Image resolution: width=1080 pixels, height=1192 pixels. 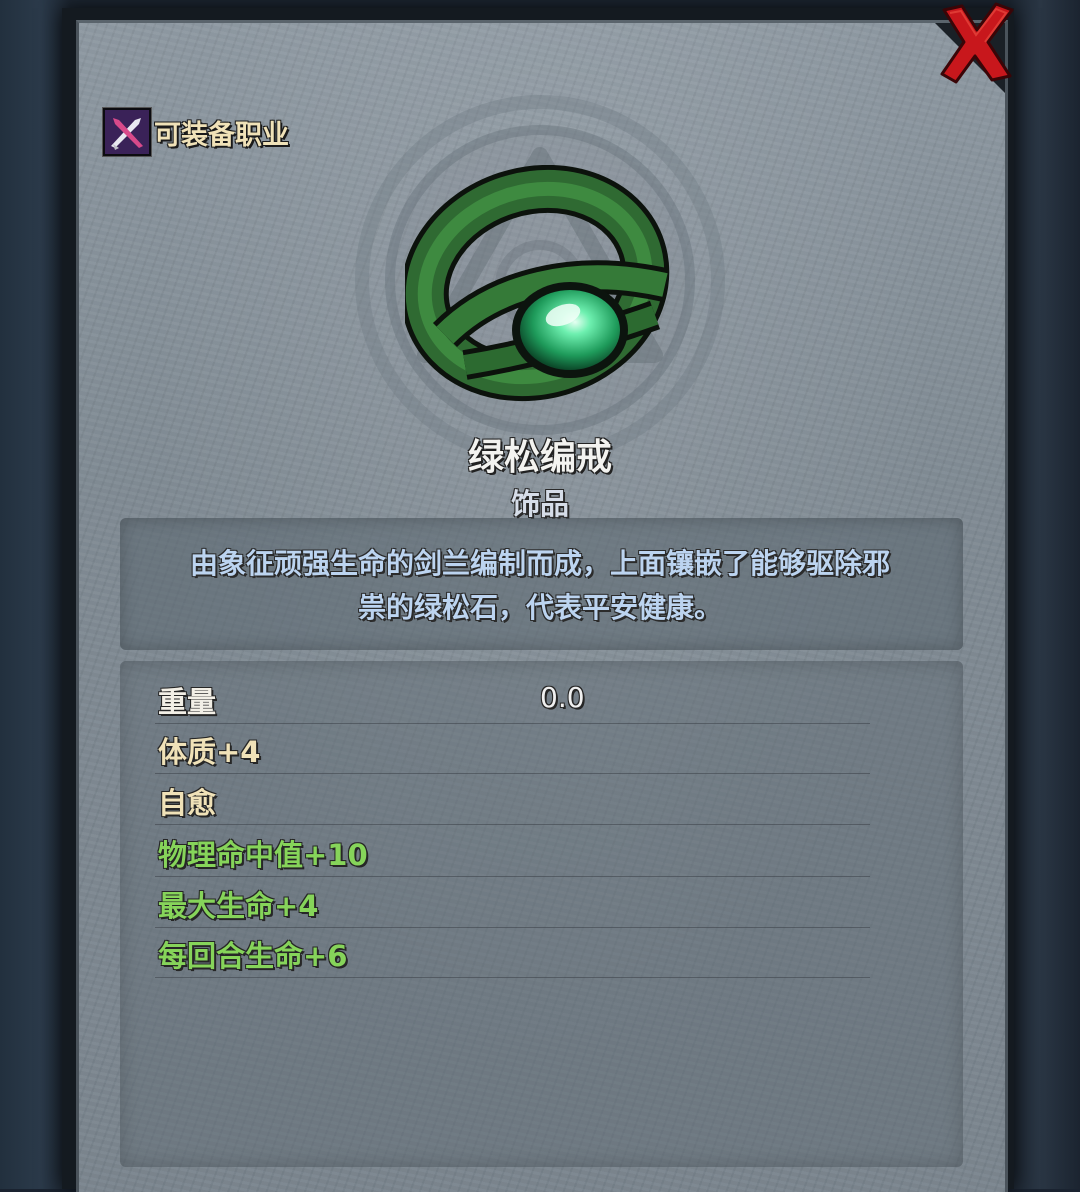 I want to click on close-x-icon, so click(x=977, y=43).